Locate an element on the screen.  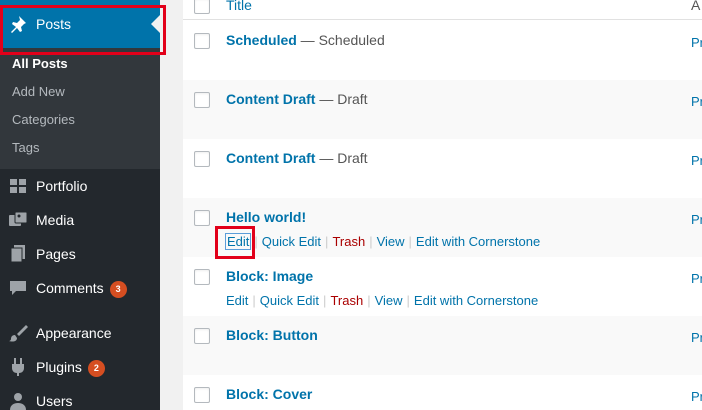
posts-submenu: All Posts Add New Categories Tags is located at coordinates (80, 108).